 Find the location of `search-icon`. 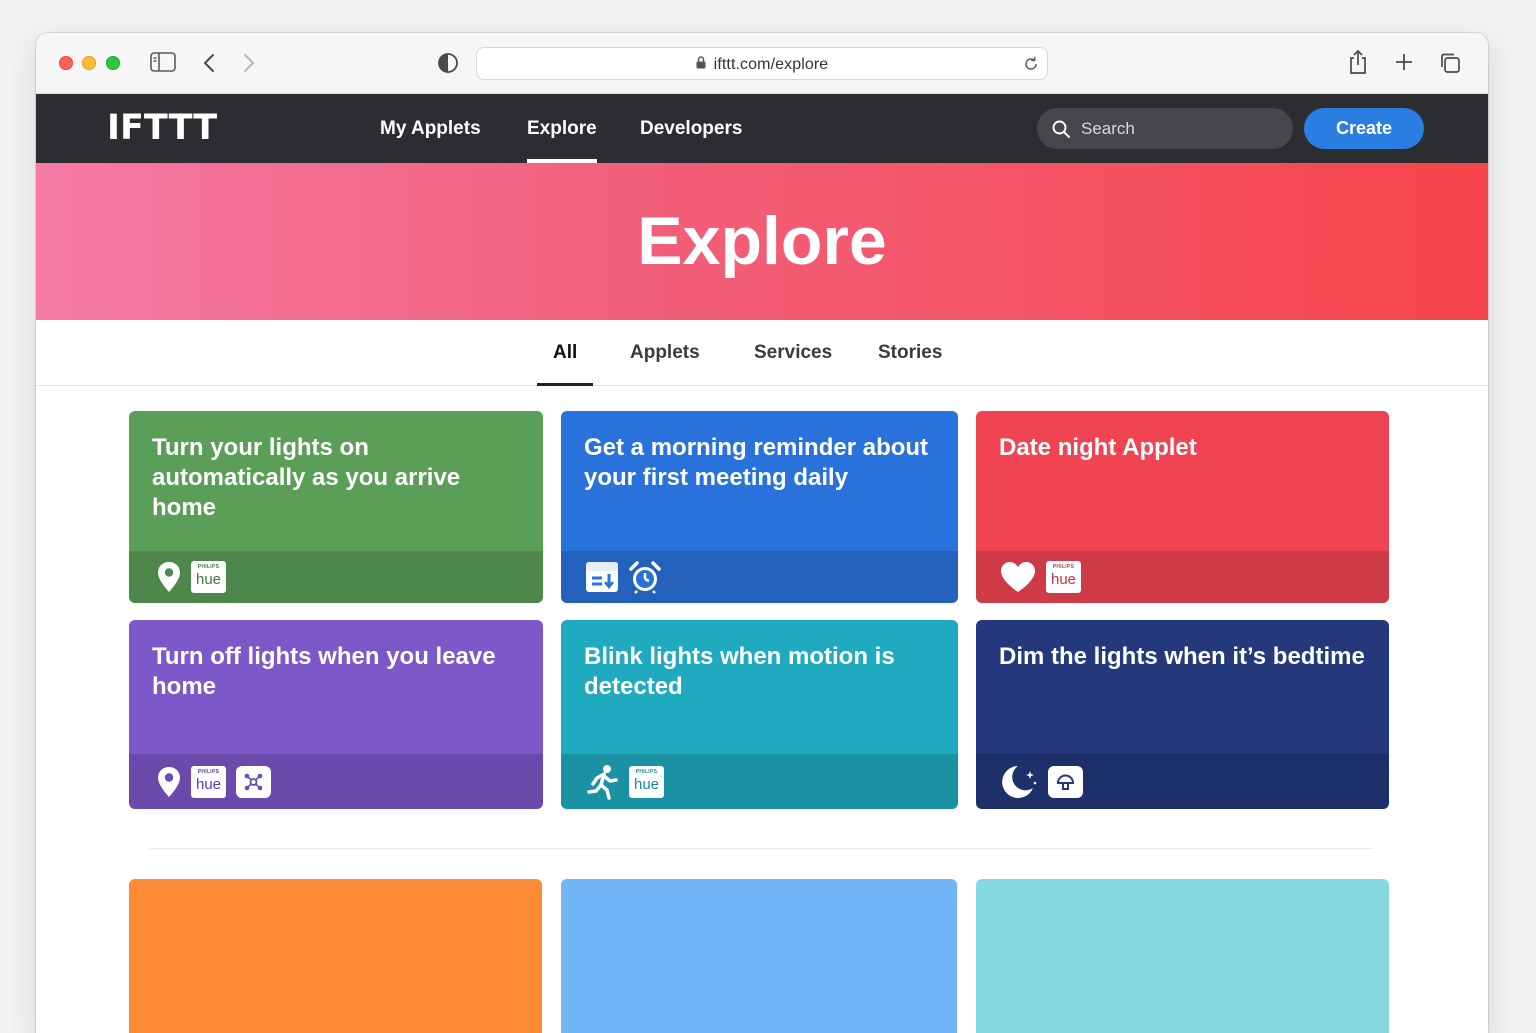

search-icon is located at coordinates (1061, 131).